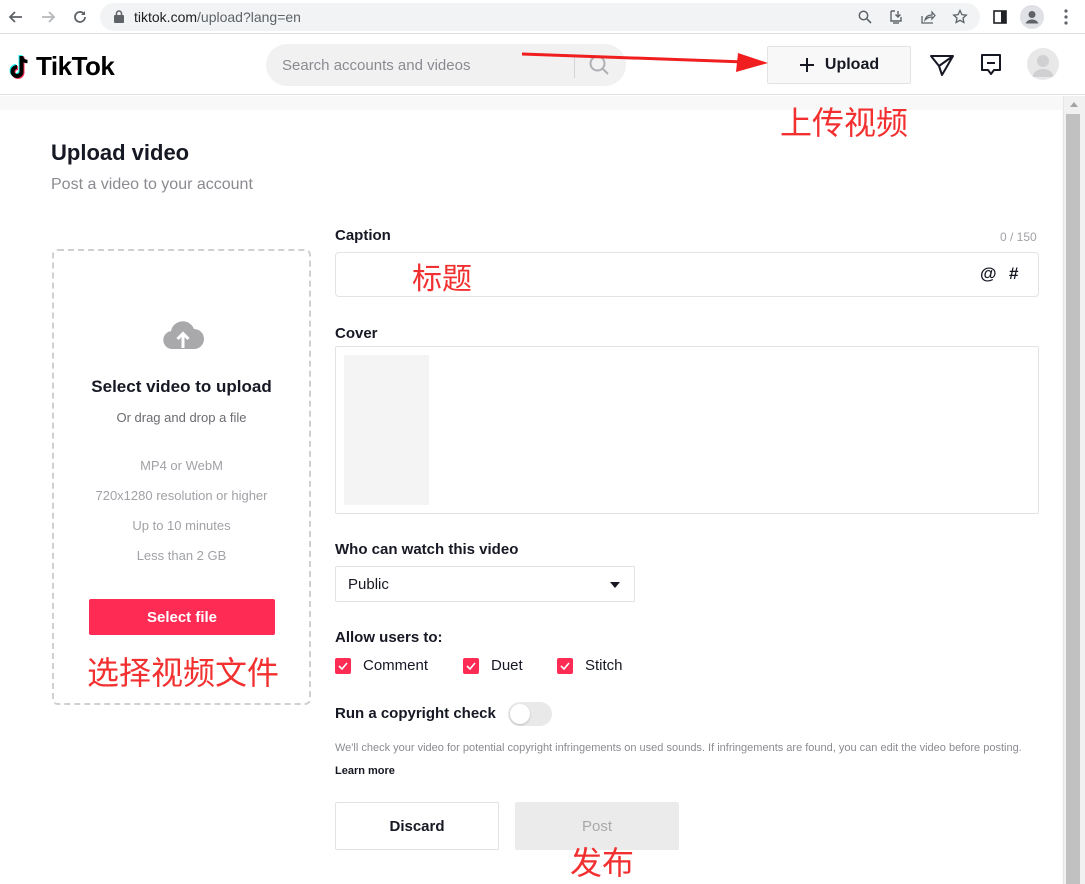 Image resolution: width=1085 pixels, height=884 pixels. What do you see at coordinates (1018, 237) in the screenshot?
I see `caption-counter: 0 / 150` at bounding box center [1018, 237].